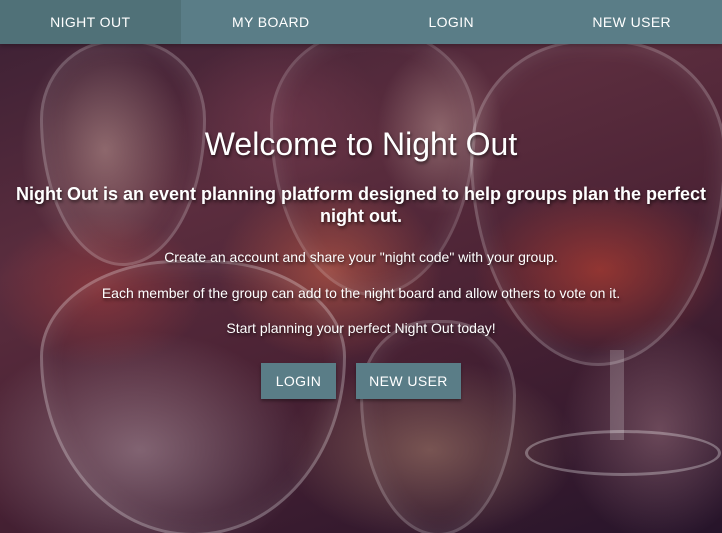  Describe the element at coordinates (451, 22) in the screenshot. I see `nav-item-login: LOGIN` at that location.